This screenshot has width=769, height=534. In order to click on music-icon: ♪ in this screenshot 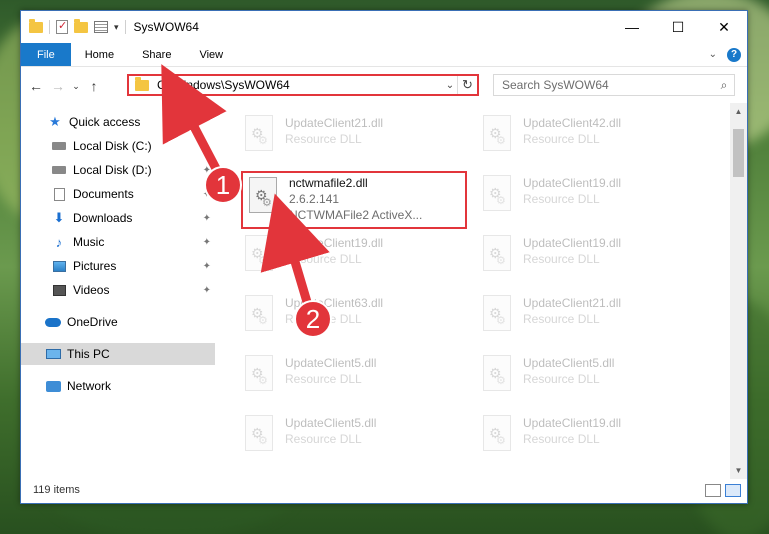, I will do `click(59, 242)`.